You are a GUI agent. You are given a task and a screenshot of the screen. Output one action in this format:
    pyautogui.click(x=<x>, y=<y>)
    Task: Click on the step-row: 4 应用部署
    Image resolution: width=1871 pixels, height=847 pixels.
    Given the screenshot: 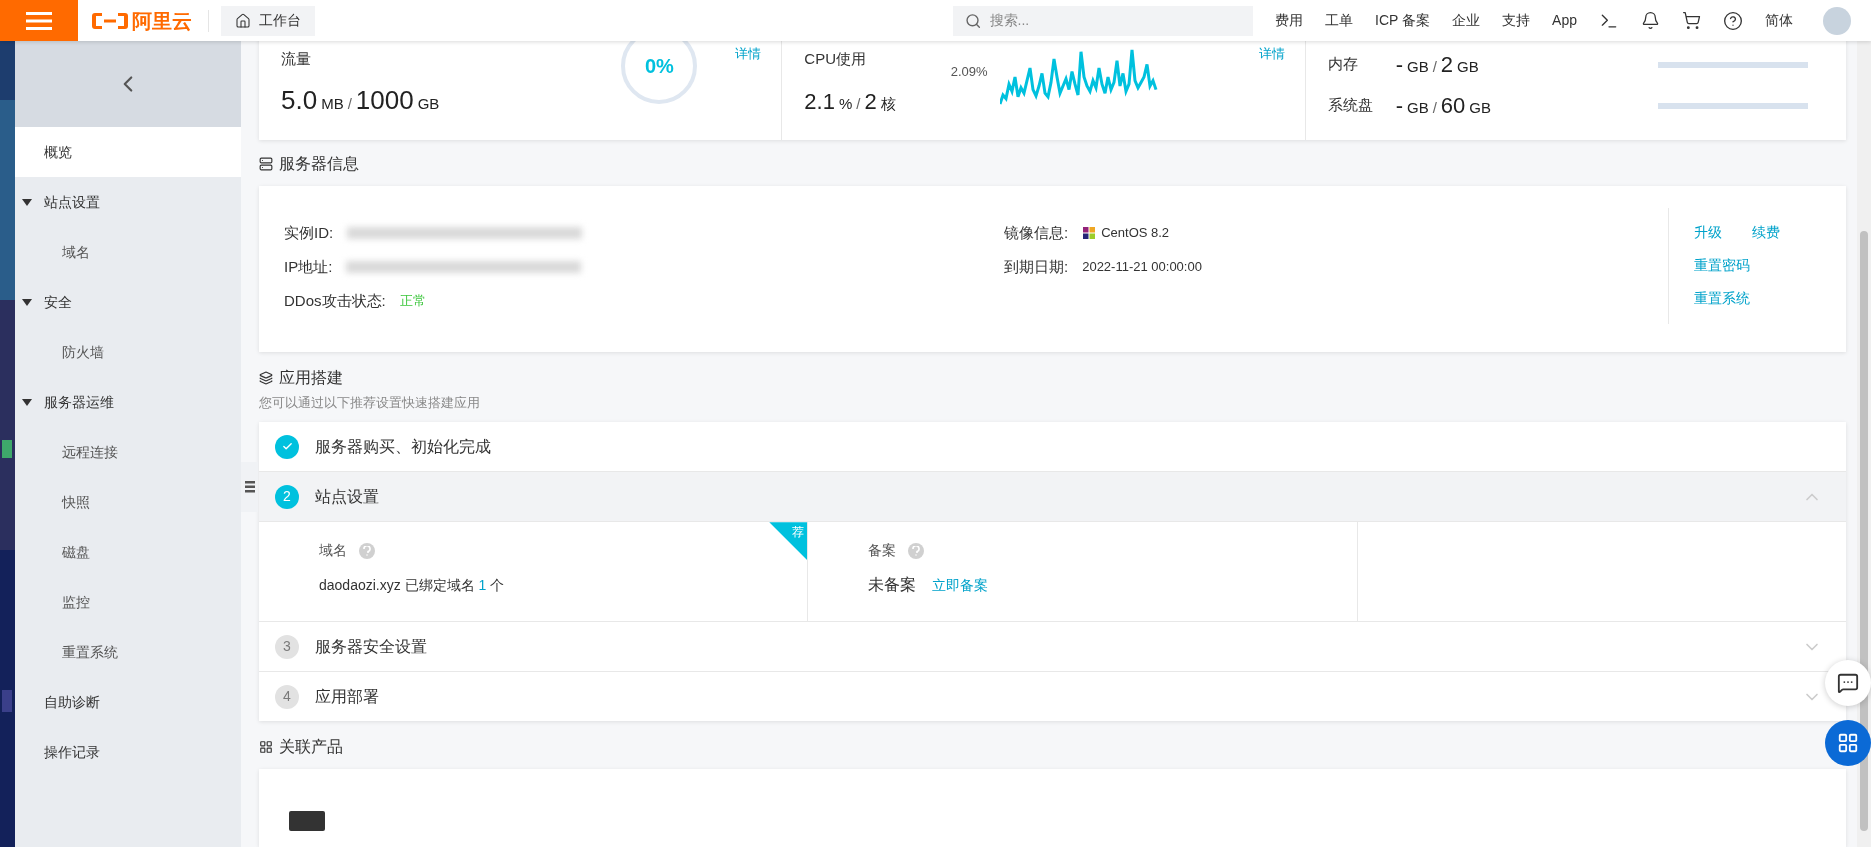 What is the action you would take?
    pyautogui.click(x=1052, y=697)
    